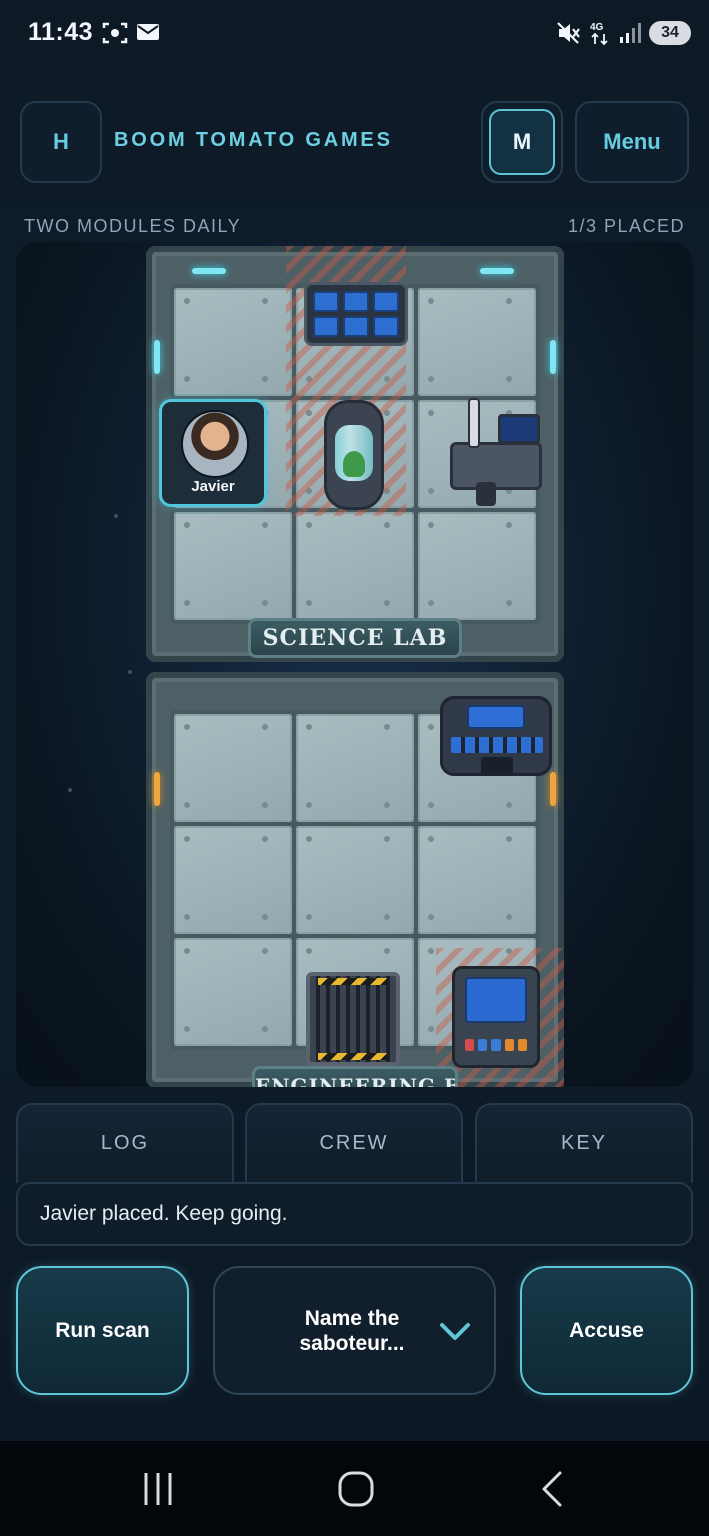 This screenshot has height=1536, width=709. What do you see at coordinates (553, 1489) in the screenshot?
I see `back-icon` at bounding box center [553, 1489].